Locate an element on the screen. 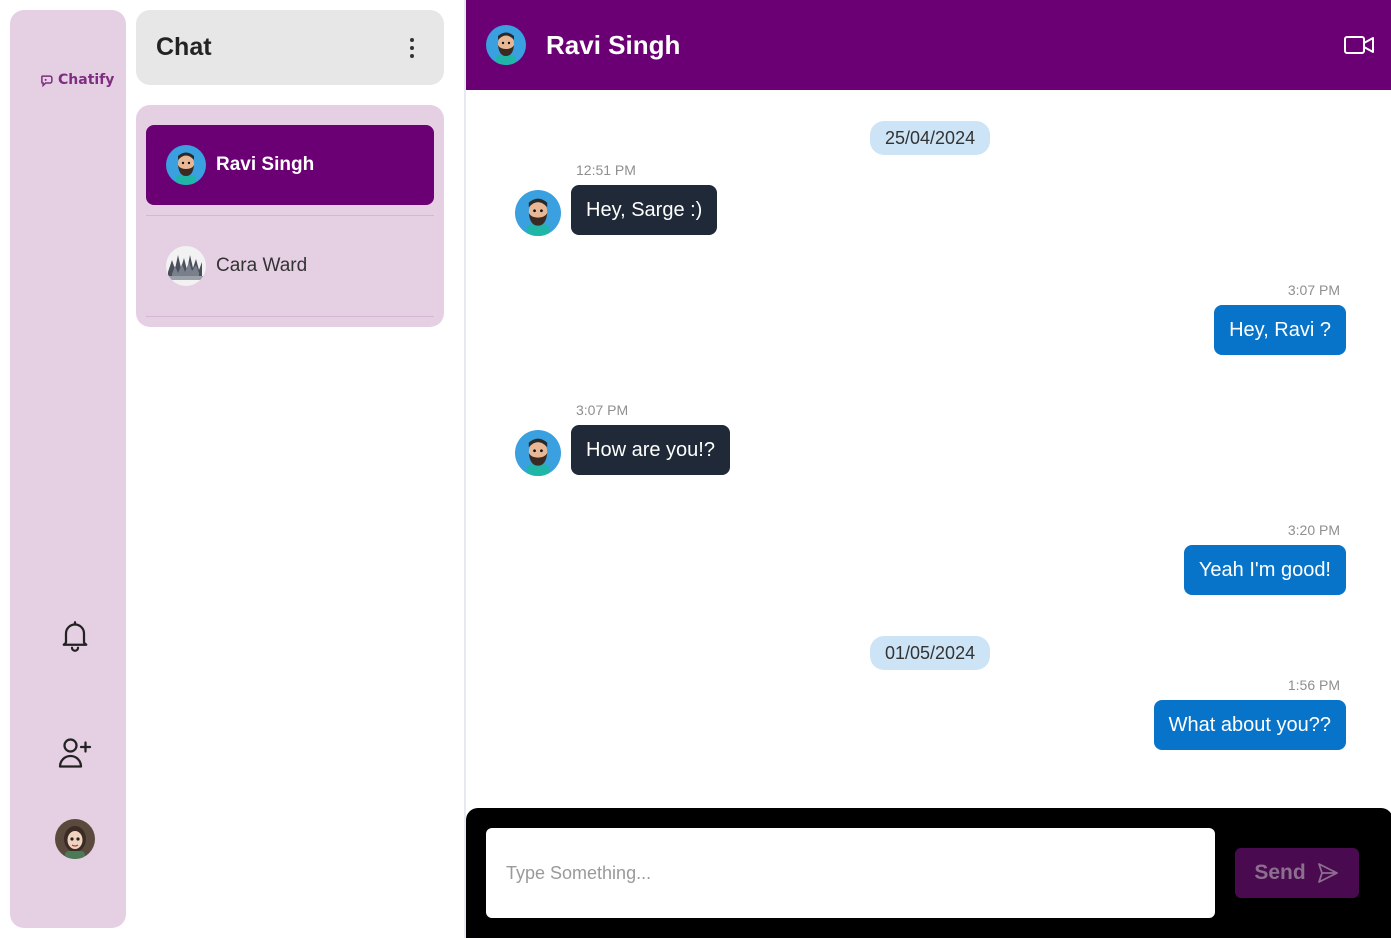 Image resolution: width=1391 pixels, height=938 pixels. incoming-message: Hey, Sarge :) is located at coordinates (644, 210).